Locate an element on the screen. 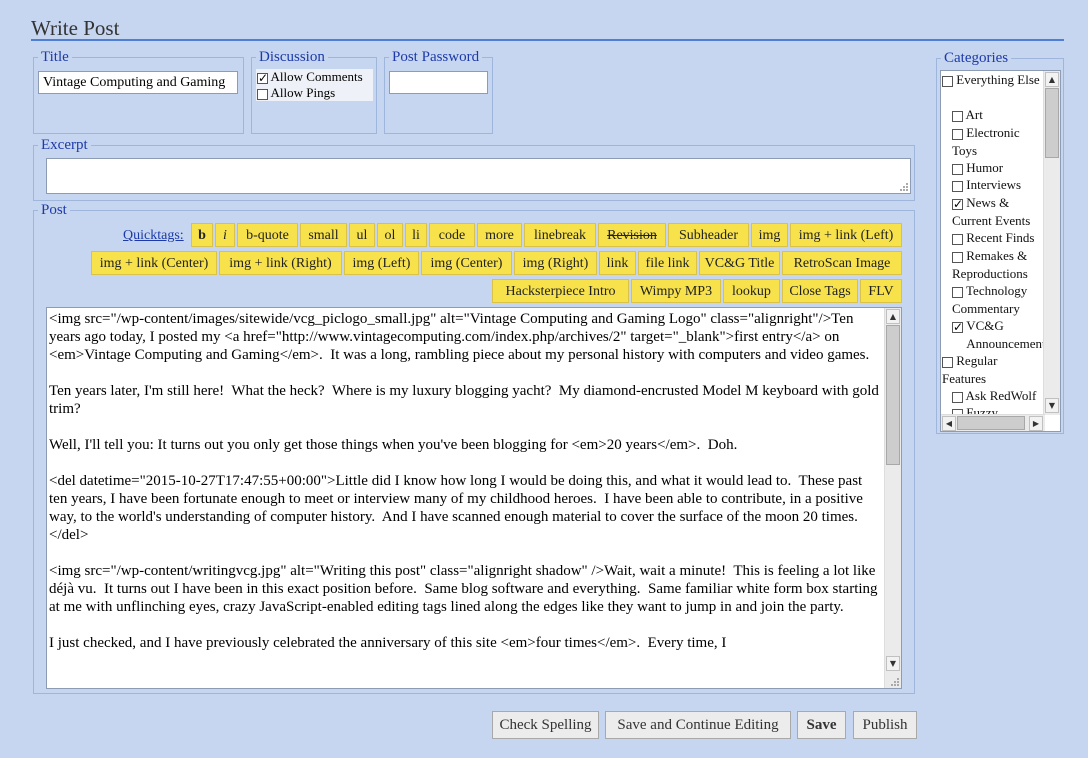  title-divider is located at coordinates (547, 40).